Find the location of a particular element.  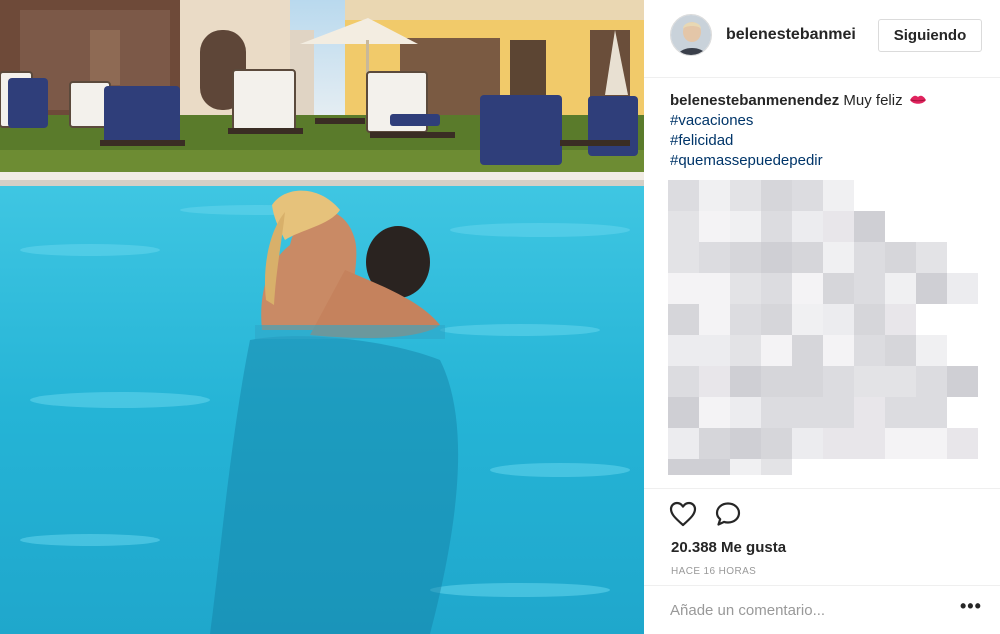

caption-username: belenestebanmenendez is located at coordinates (754, 100).